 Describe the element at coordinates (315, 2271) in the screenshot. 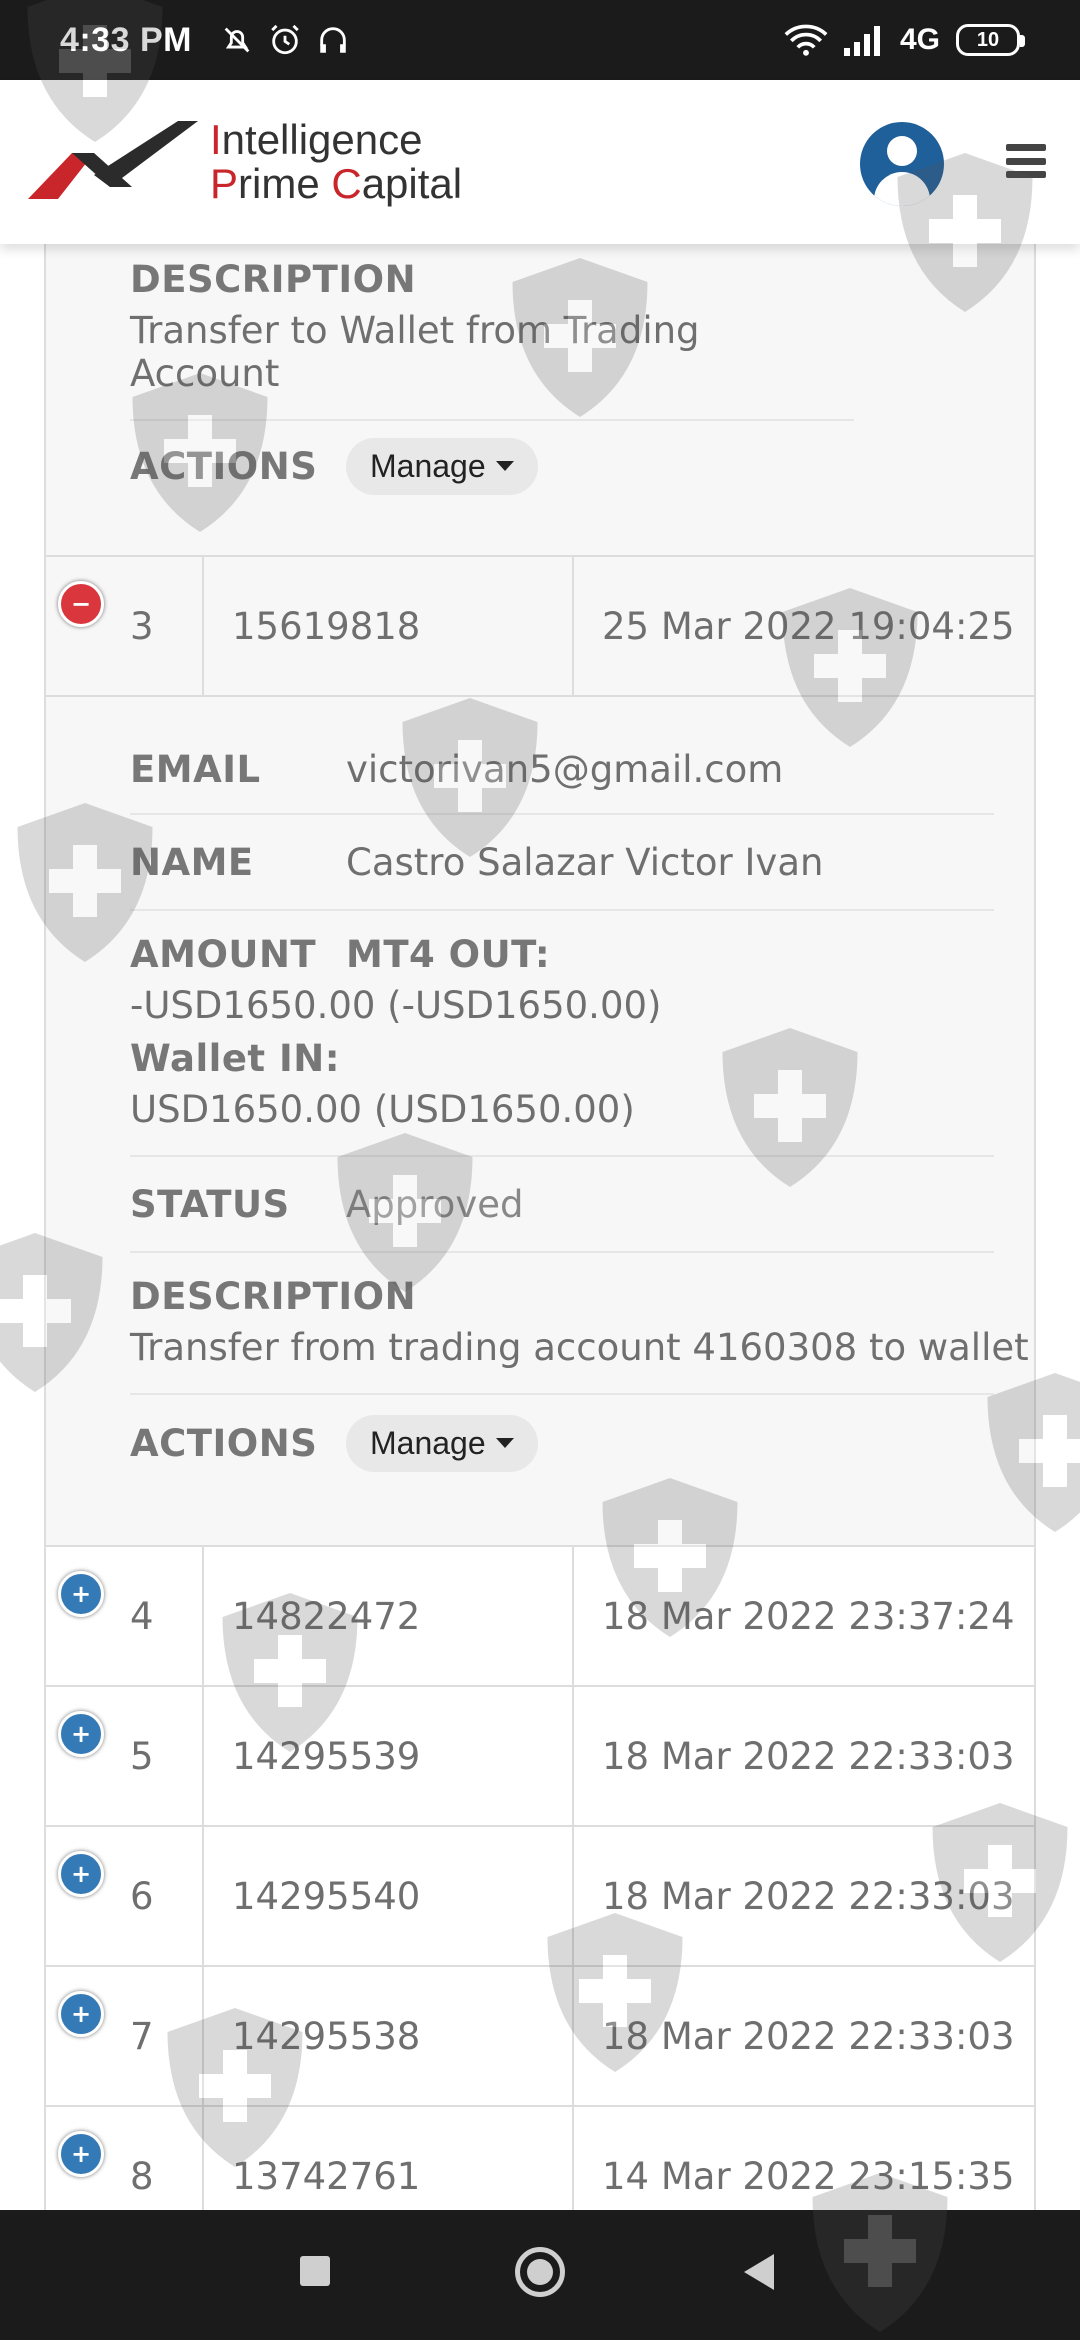

I see `recent-apps-icon` at that location.